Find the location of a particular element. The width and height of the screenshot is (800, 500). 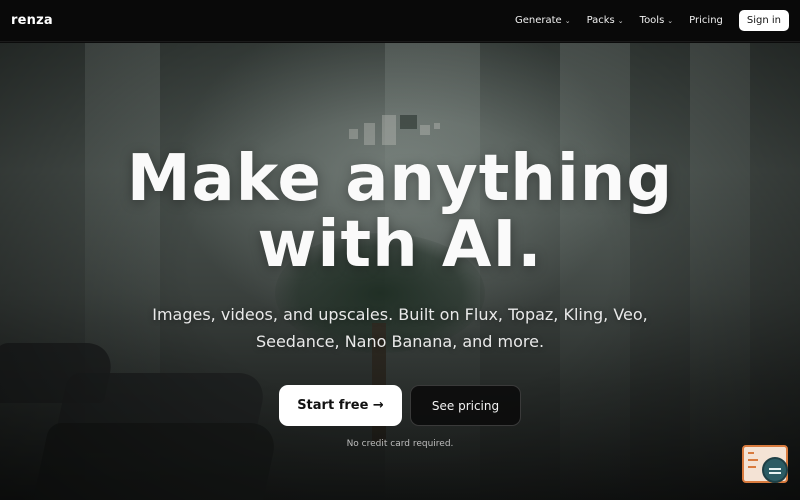

cta-group: Start free → See pricing is located at coordinates (400, 405).